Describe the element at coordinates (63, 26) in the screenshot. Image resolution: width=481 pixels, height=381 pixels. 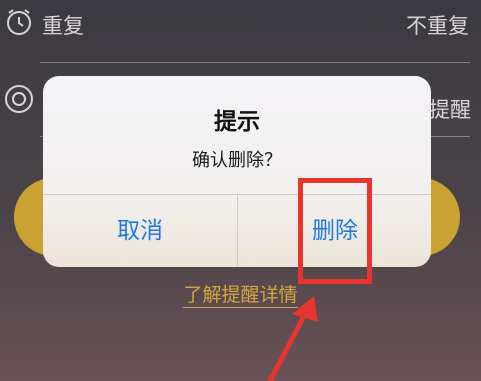
I see `repeat-label: 重复` at that location.